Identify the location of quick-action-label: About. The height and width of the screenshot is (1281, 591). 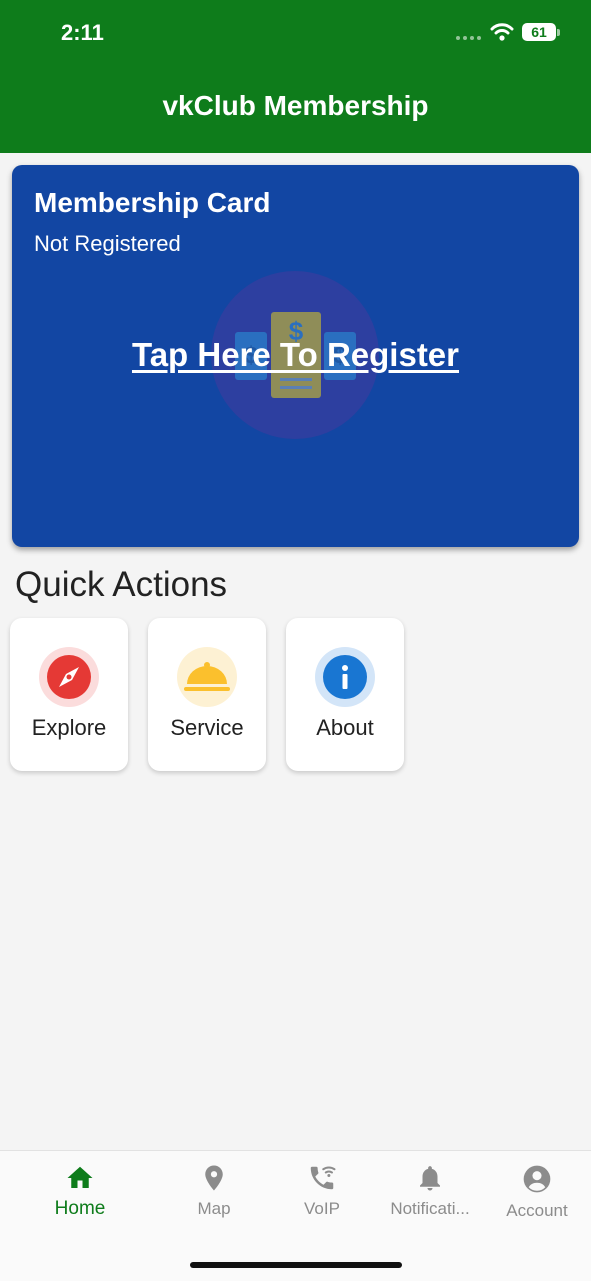
(345, 727).